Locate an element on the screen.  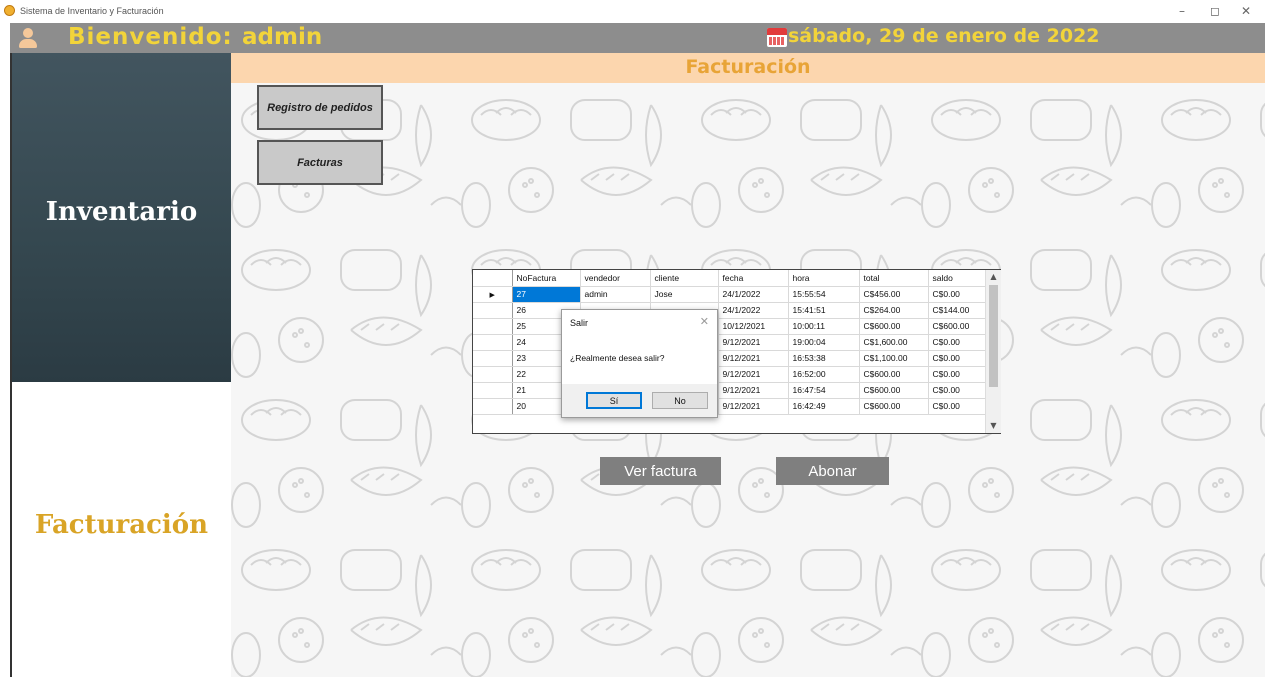
sidebar-item-label: Facturación is located at coordinates (121, 525).